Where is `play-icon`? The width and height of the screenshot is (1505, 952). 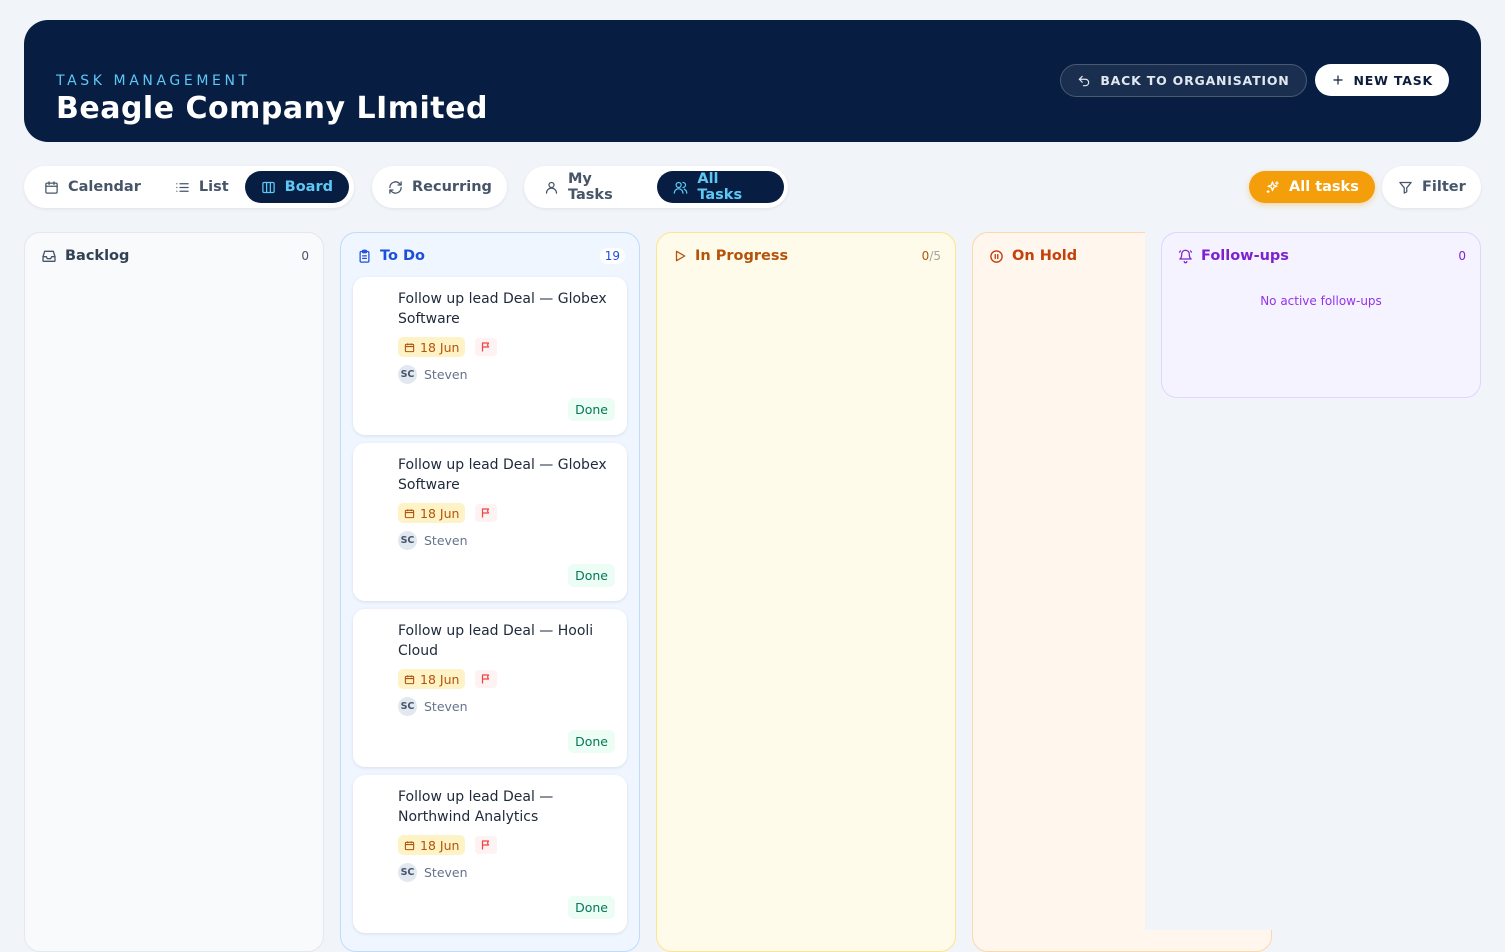
play-icon is located at coordinates (680, 256).